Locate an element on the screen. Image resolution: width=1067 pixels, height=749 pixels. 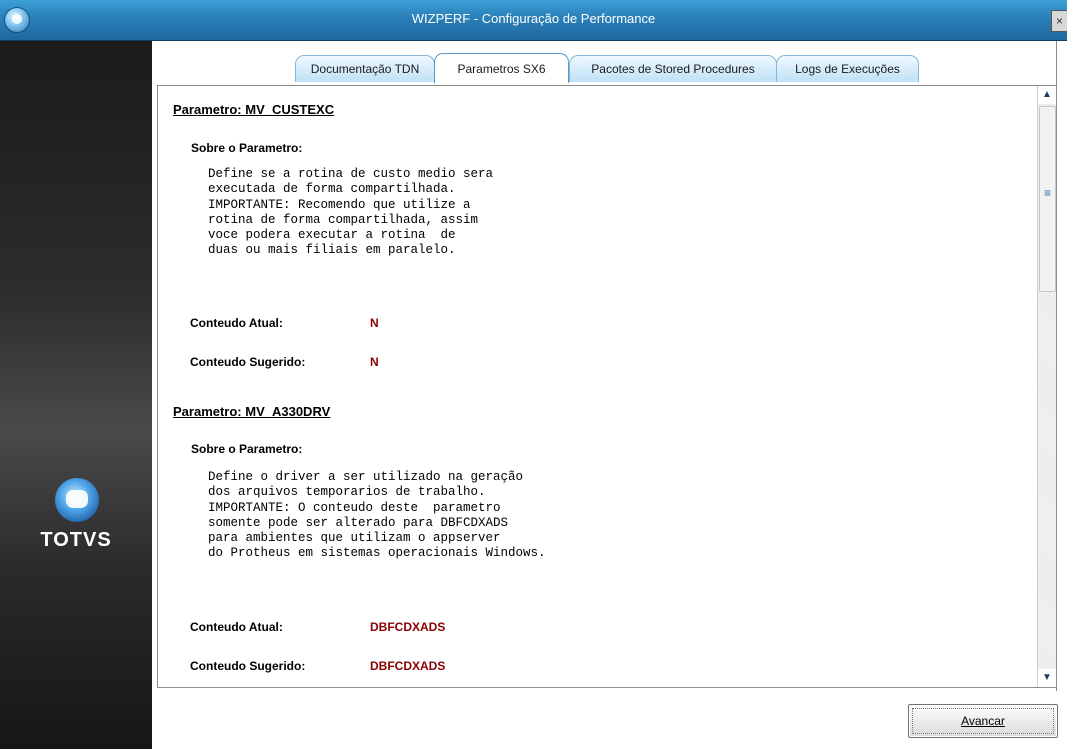
title-bar: WIZPERF - Configuração de Performance × is located at coordinates (533, 20).